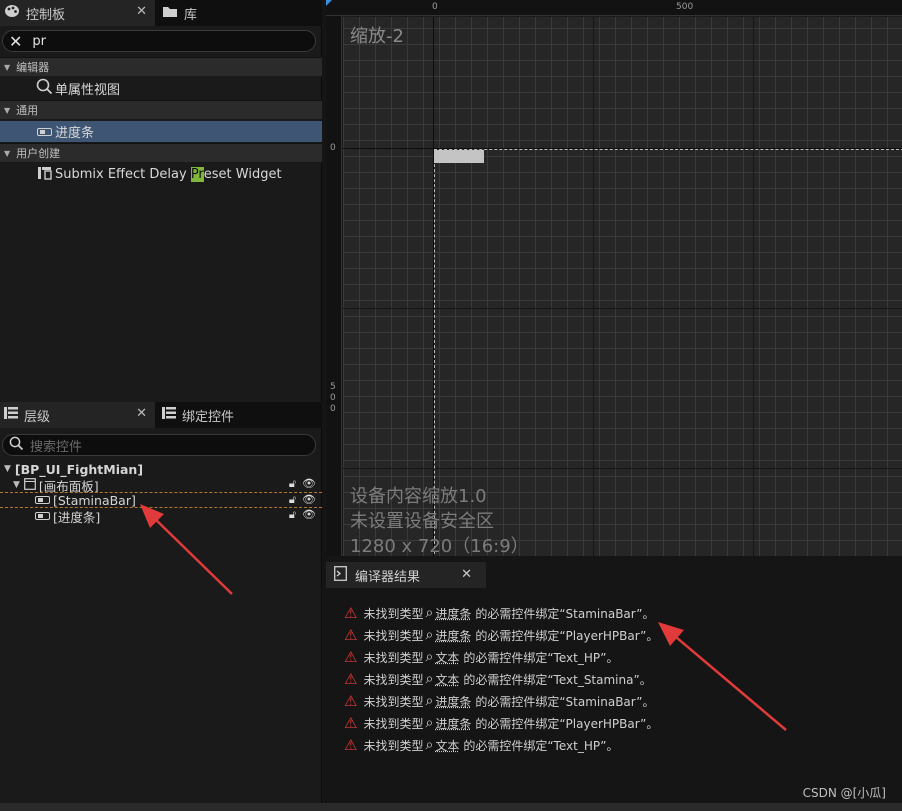 Image resolution: width=902 pixels, height=811 pixels. I want to click on message-suffix: 的必需控件绑定“Text_HP”。, so click(541, 745).